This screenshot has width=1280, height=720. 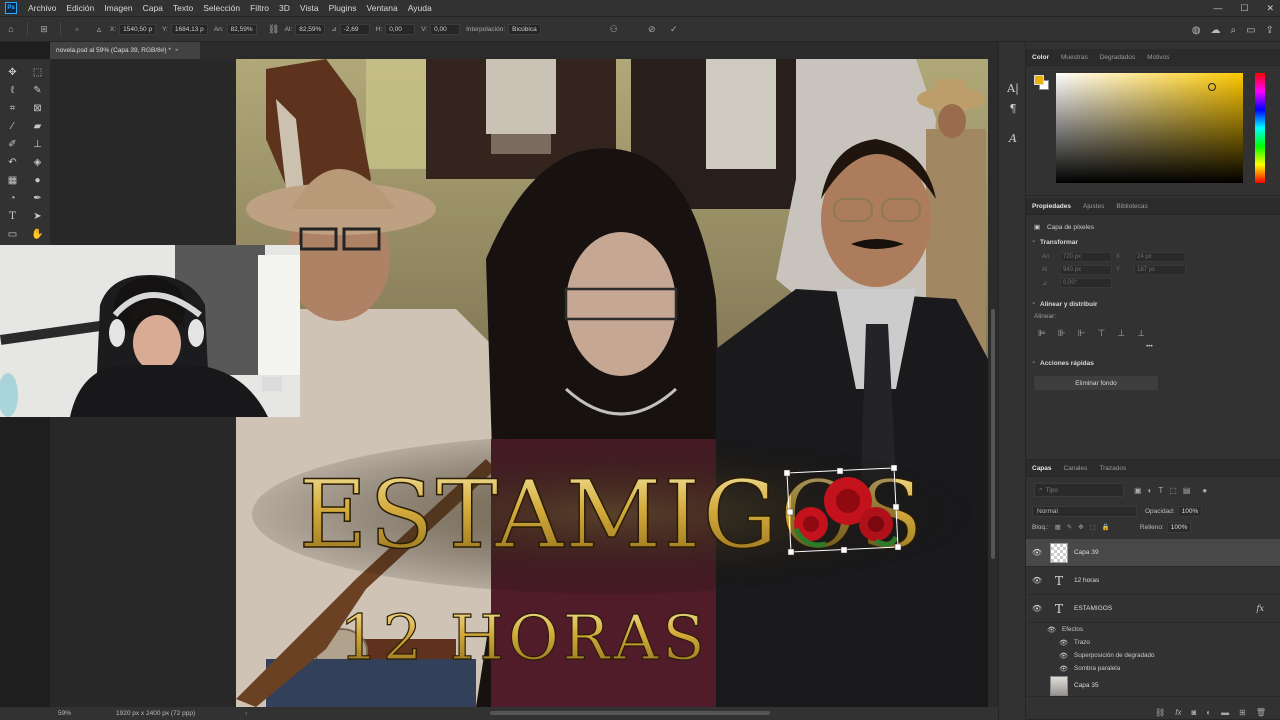 I want to click on type-tool-icon: T, so click(x=13, y=216).